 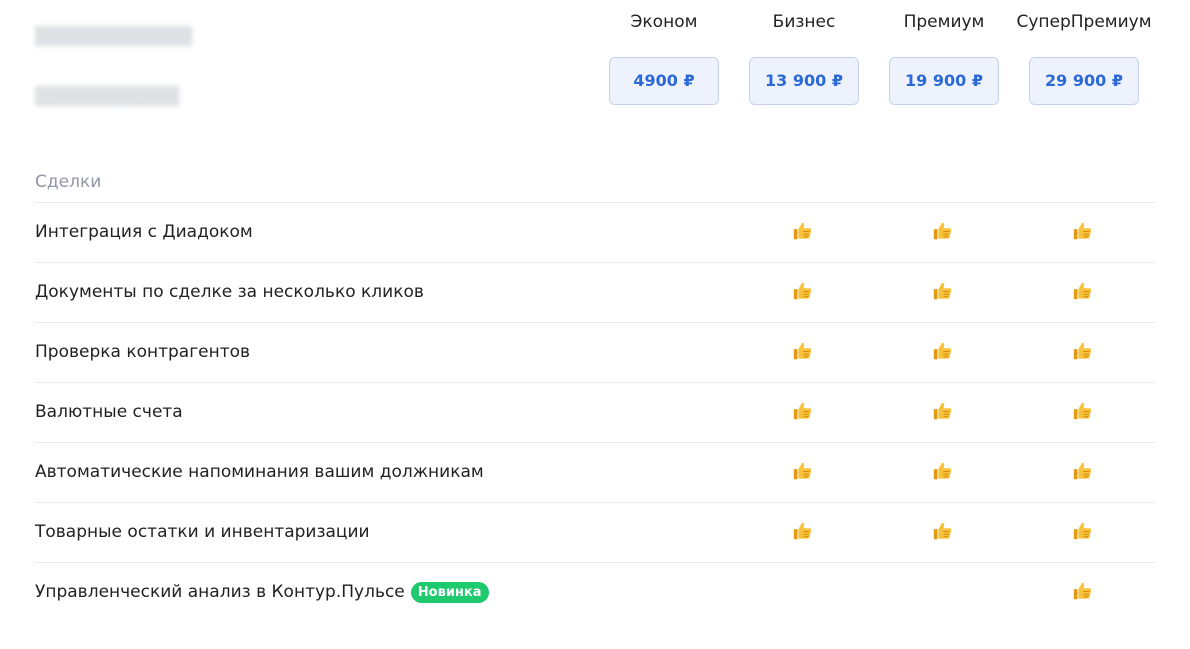 I want to click on feature-label: Проверка контрагентов, so click(x=142, y=352).